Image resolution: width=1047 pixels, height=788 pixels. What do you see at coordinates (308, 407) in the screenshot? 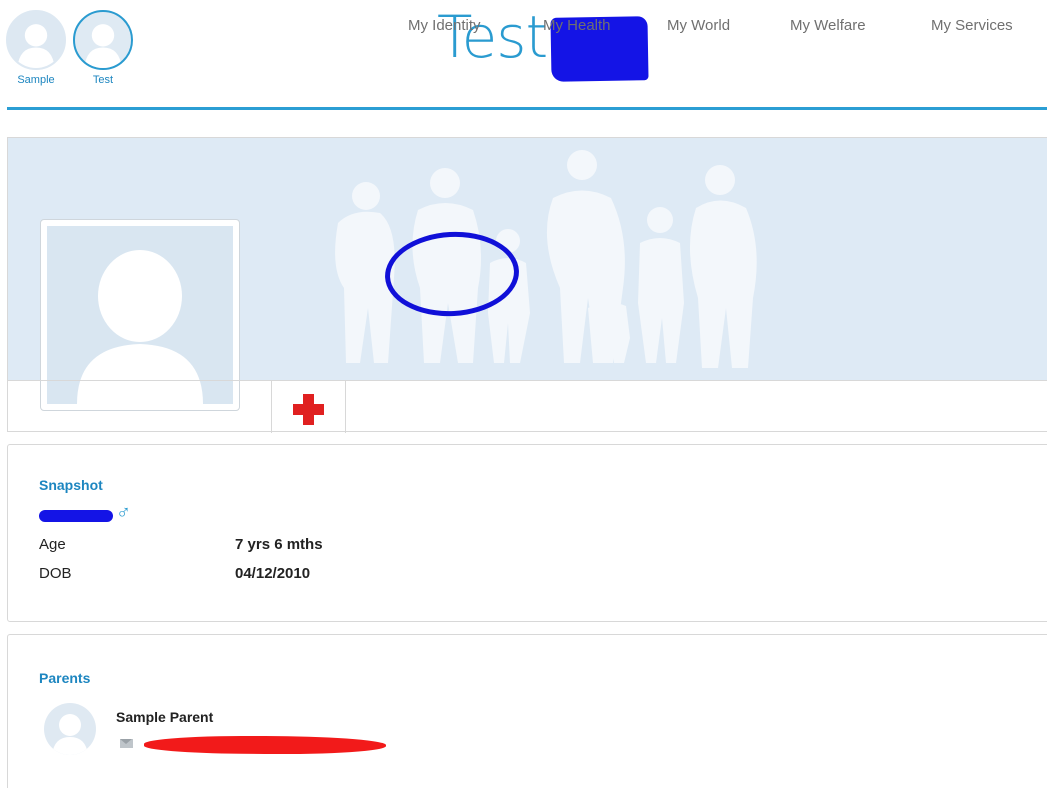
I see `health-cross-button` at bounding box center [308, 407].